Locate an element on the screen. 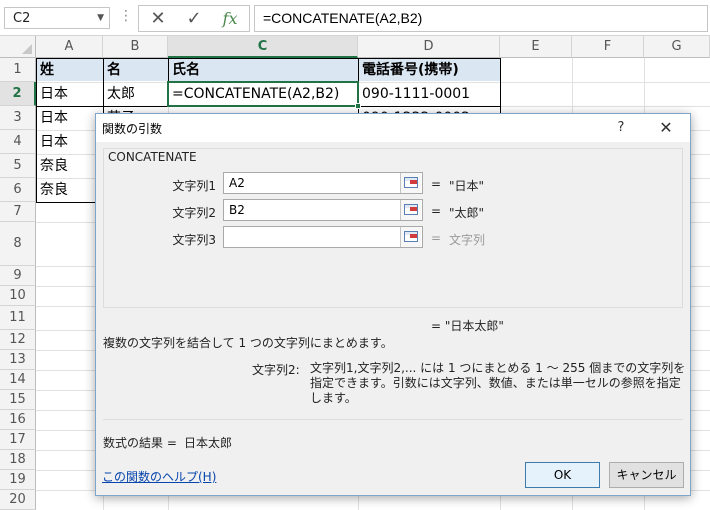 The image size is (710, 510). function-help-link: この関数のヘルプ(H) is located at coordinates (159, 476).